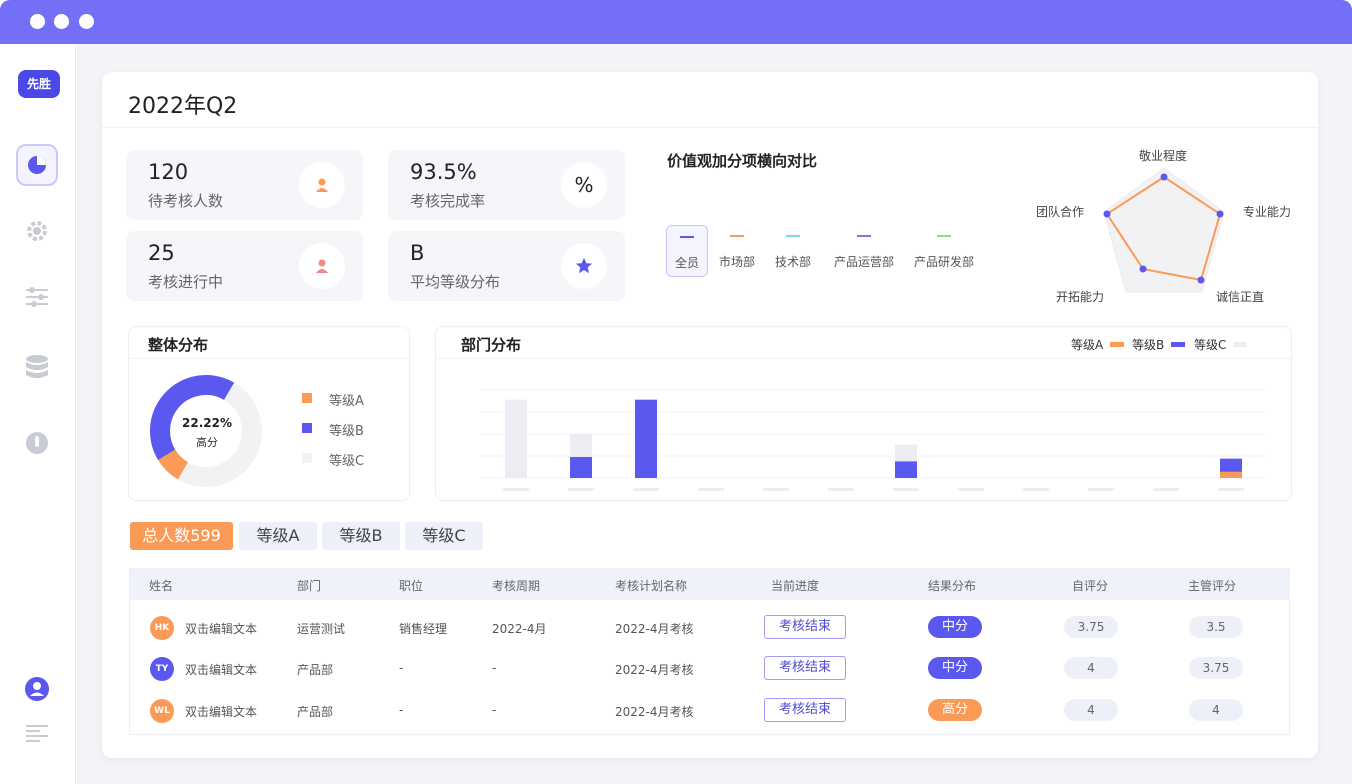 This screenshot has width=1352, height=784. I want to click on menu-lines-icon, so click(37, 733).